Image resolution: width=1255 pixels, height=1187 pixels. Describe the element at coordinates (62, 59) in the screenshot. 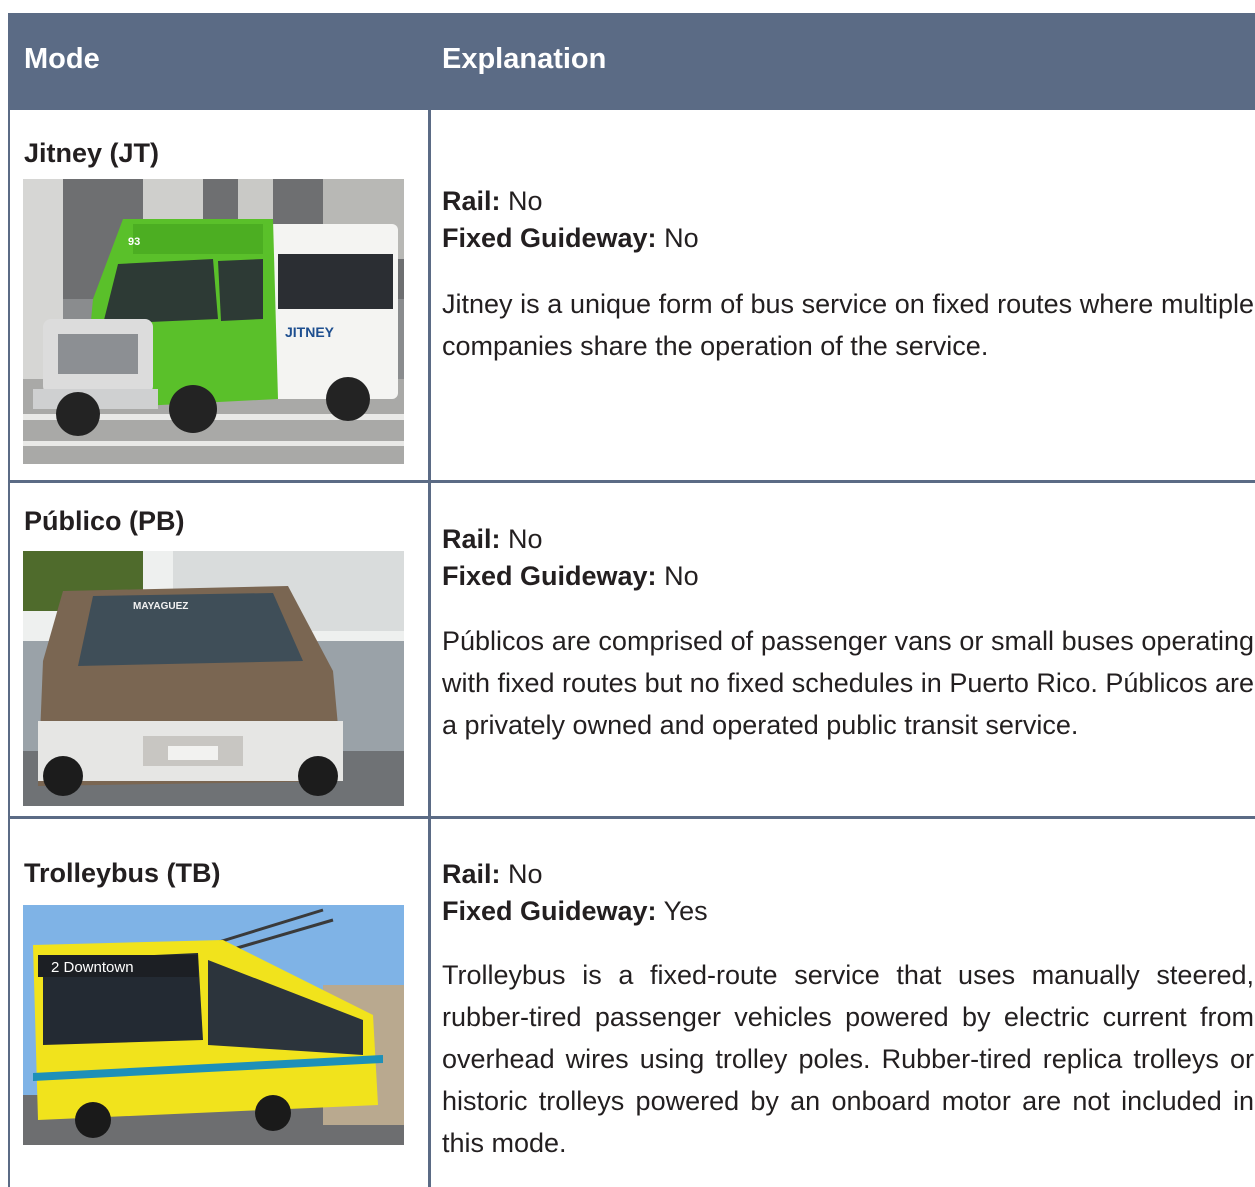

I see `header-mode: Mode` at that location.